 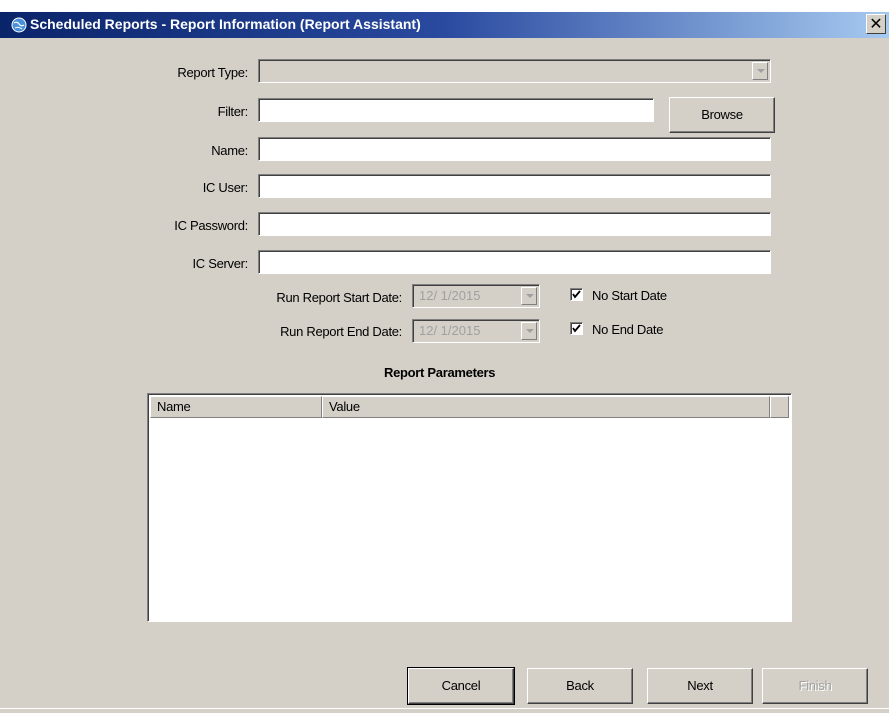 What do you see at coordinates (236, 407) in the screenshot?
I see `column-header-name: Name` at bounding box center [236, 407].